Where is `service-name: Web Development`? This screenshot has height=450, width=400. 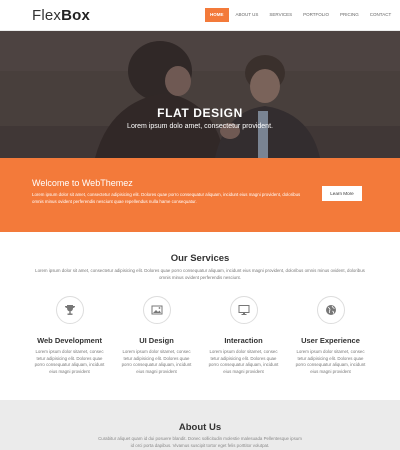 service-name: Web Development is located at coordinates (69, 340).